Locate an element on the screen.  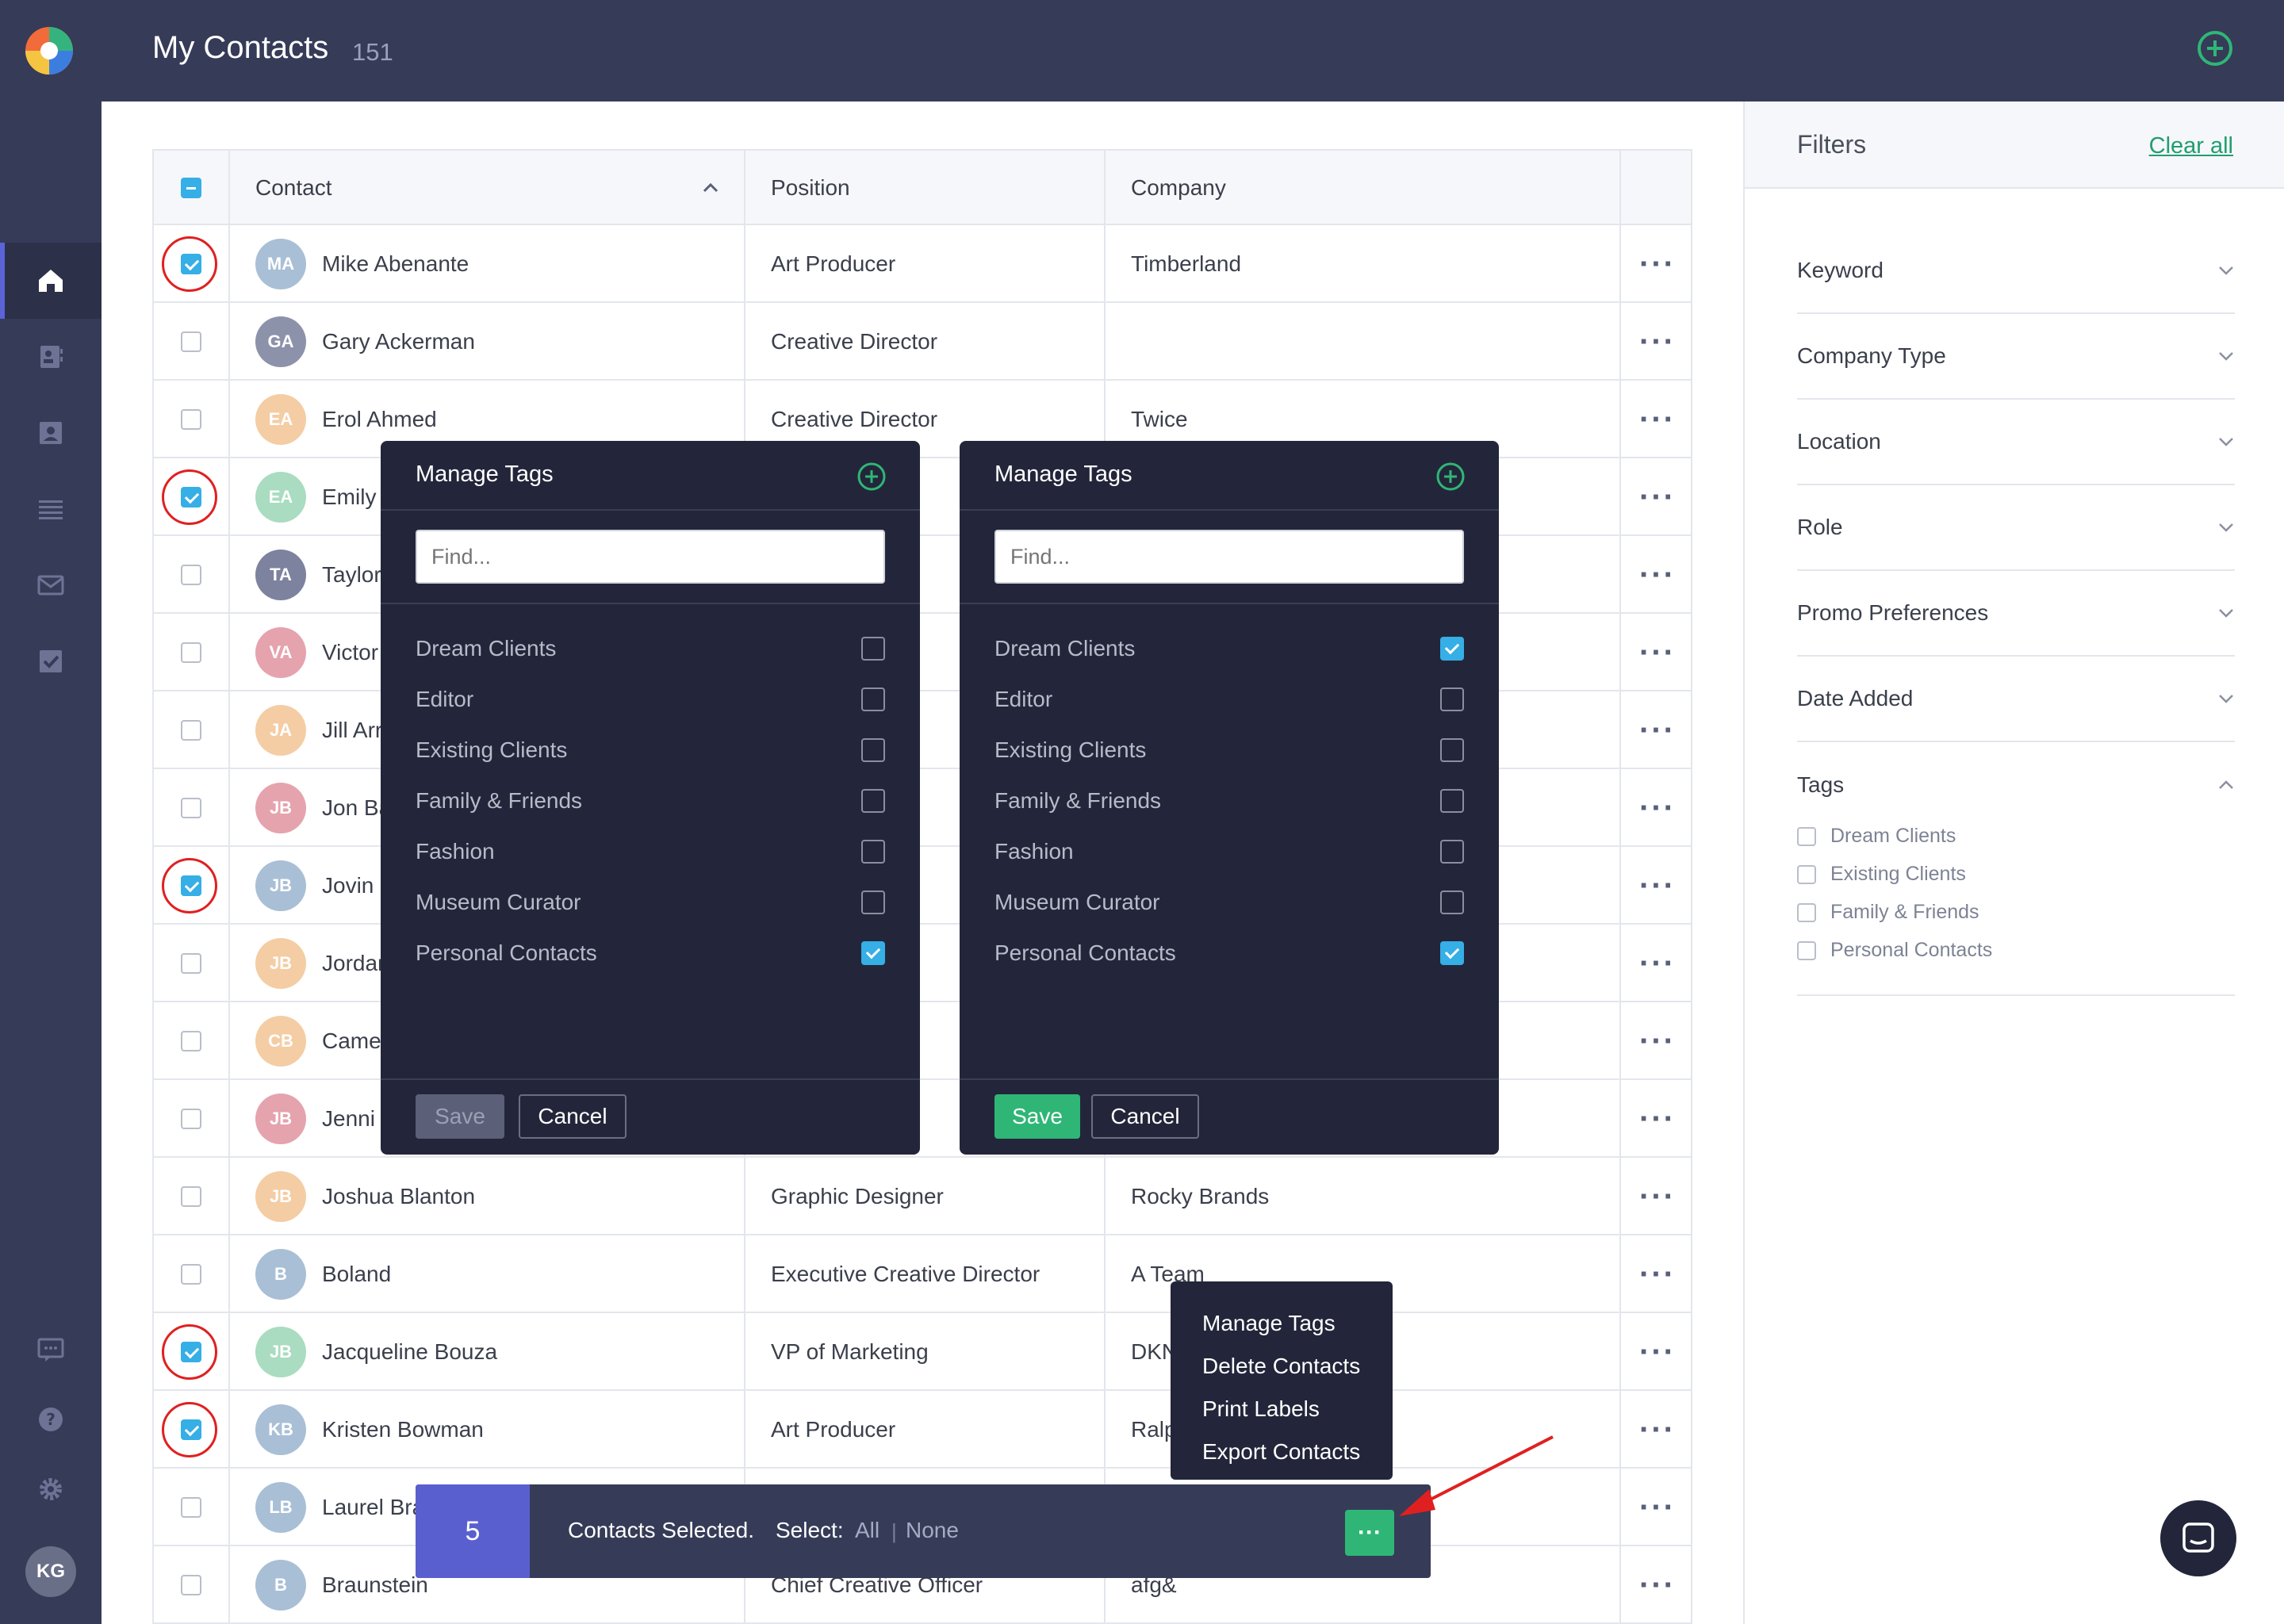
contact-name: Victor is located at coordinates (350, 652).